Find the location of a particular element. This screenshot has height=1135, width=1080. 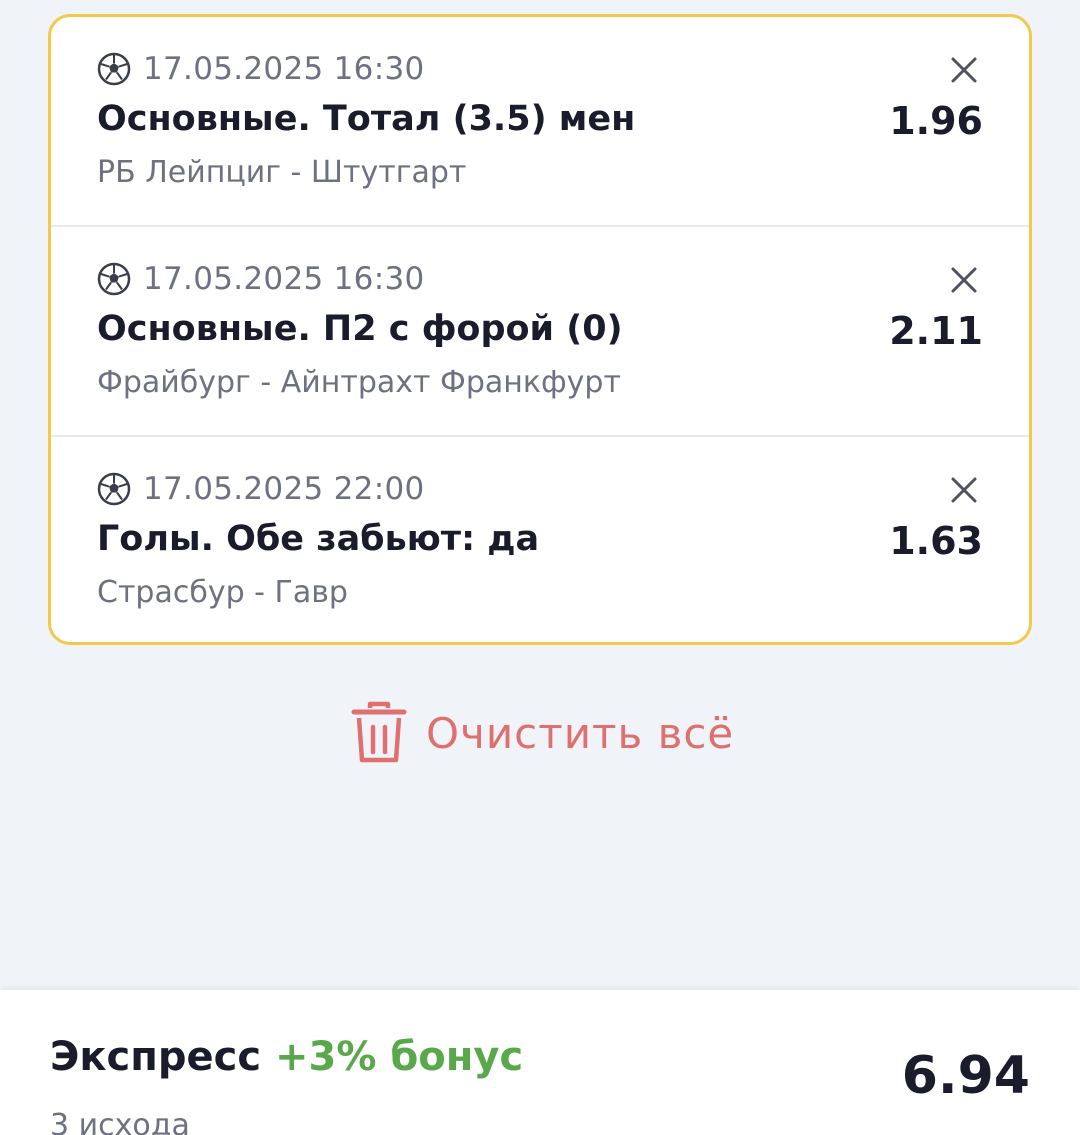

express-label: Экспресс is located at coordinates (156, 1057).